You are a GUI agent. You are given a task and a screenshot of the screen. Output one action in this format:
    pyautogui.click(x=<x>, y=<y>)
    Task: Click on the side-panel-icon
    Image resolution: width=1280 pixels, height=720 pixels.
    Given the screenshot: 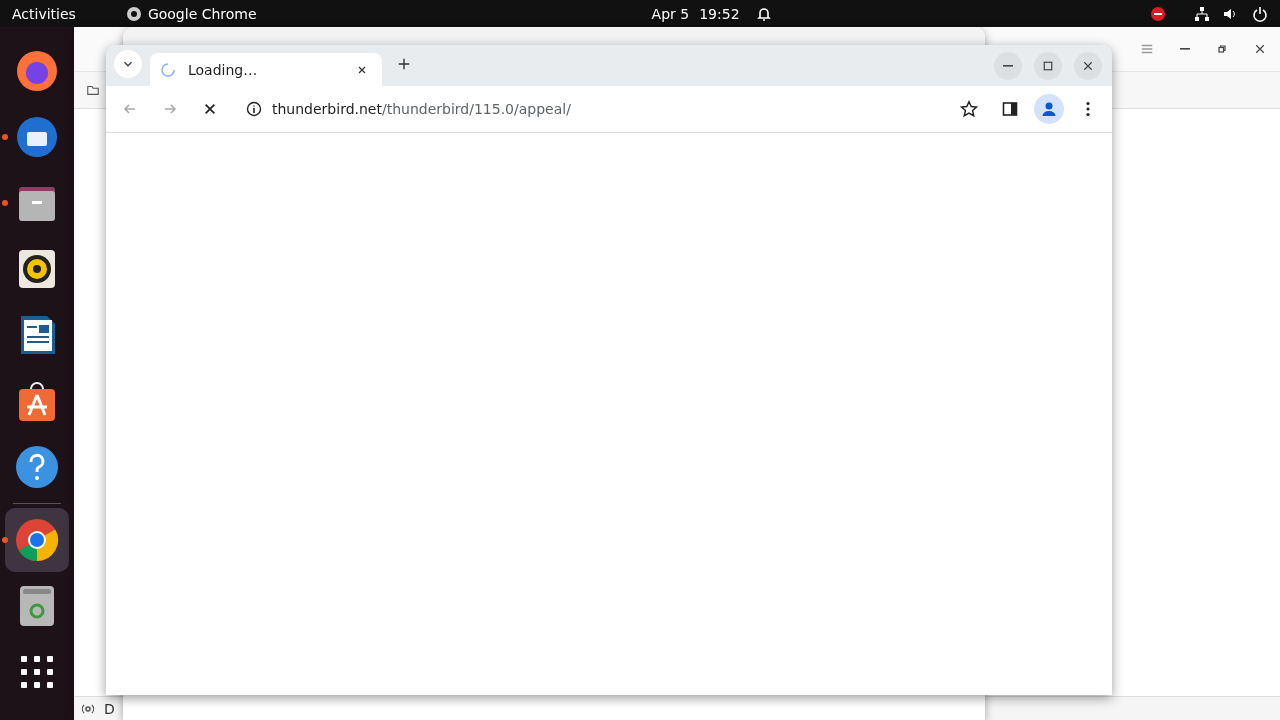 What is the action you would take?
    pyautogui.click(x=1010, y=109)
    